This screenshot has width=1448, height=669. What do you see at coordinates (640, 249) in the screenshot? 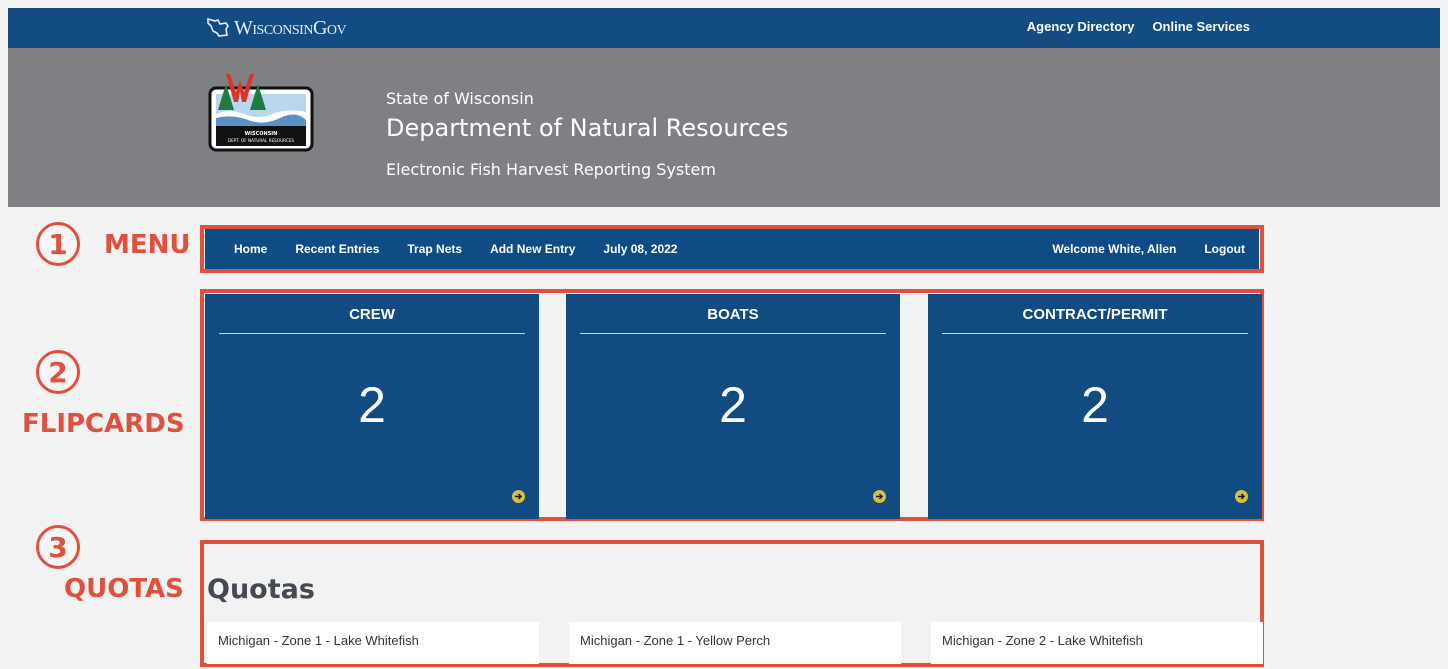
I see `menu-date: July 08, 2022` at bounding box center [640, 249].